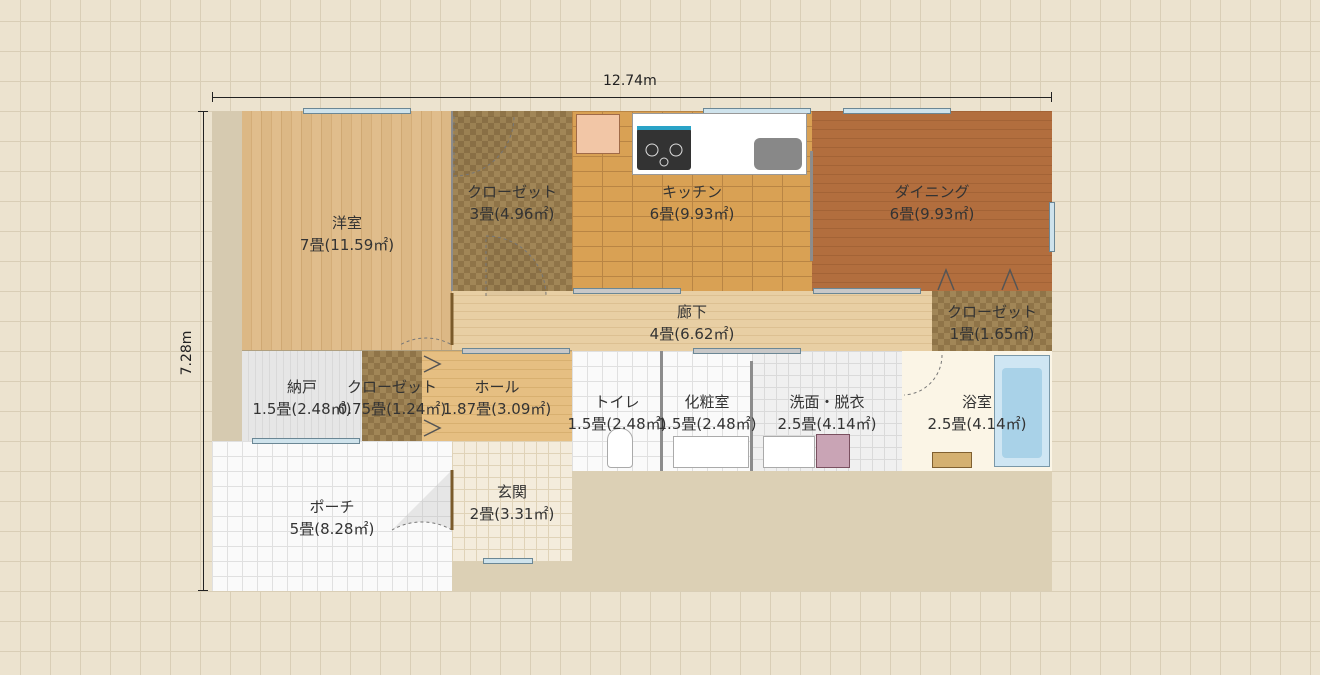  I want to click on room-name: ポーチ, so click(332, 507).